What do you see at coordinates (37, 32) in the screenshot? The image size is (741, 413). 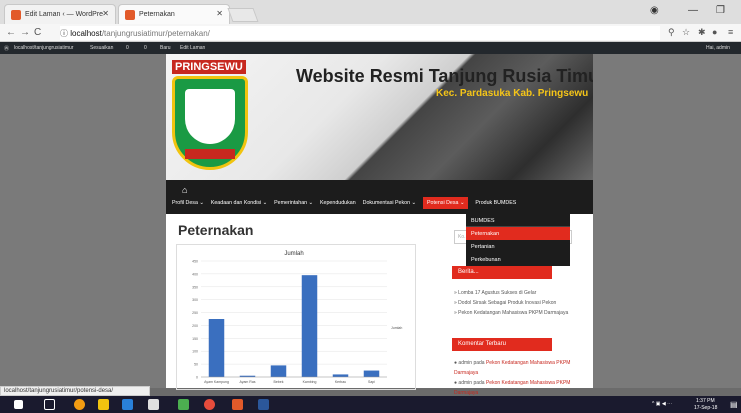 I see `reload-icon: C` at bounding box center [37, 32].